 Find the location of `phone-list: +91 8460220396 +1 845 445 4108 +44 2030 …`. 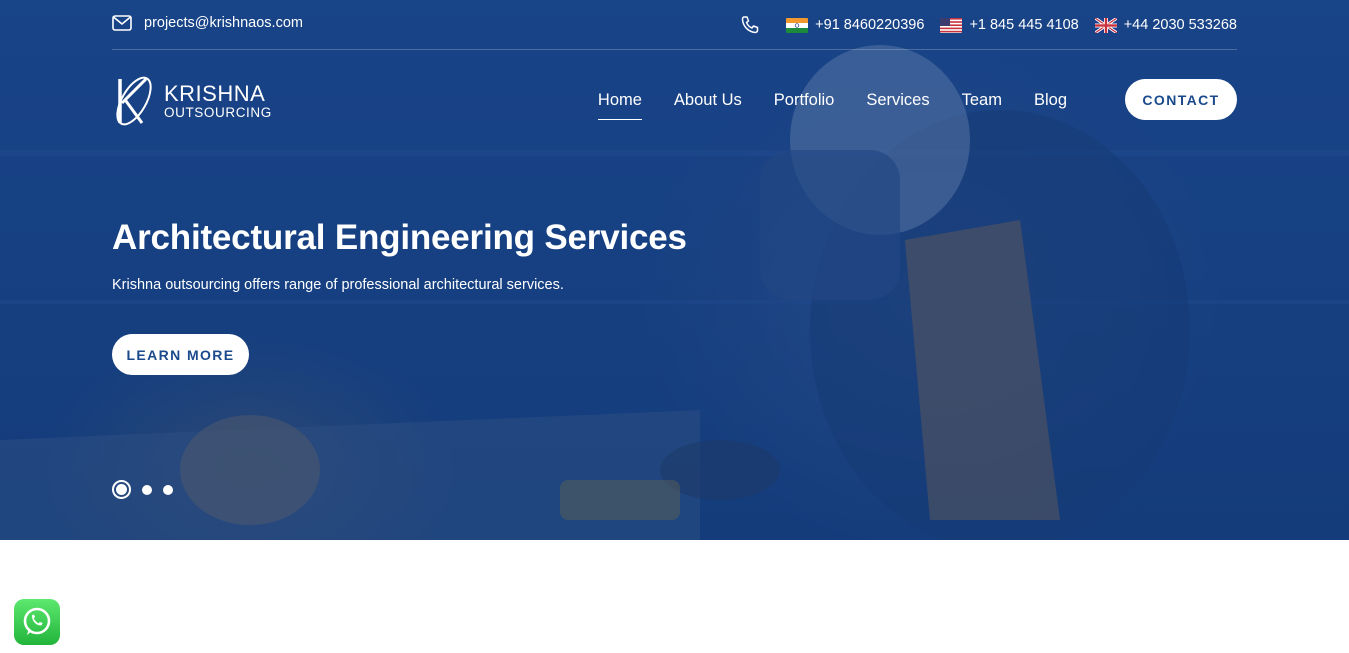

phone-list: +91 8460220396 +1 845 445 4108 +44 2030 … is located at coordinates (988, 25).